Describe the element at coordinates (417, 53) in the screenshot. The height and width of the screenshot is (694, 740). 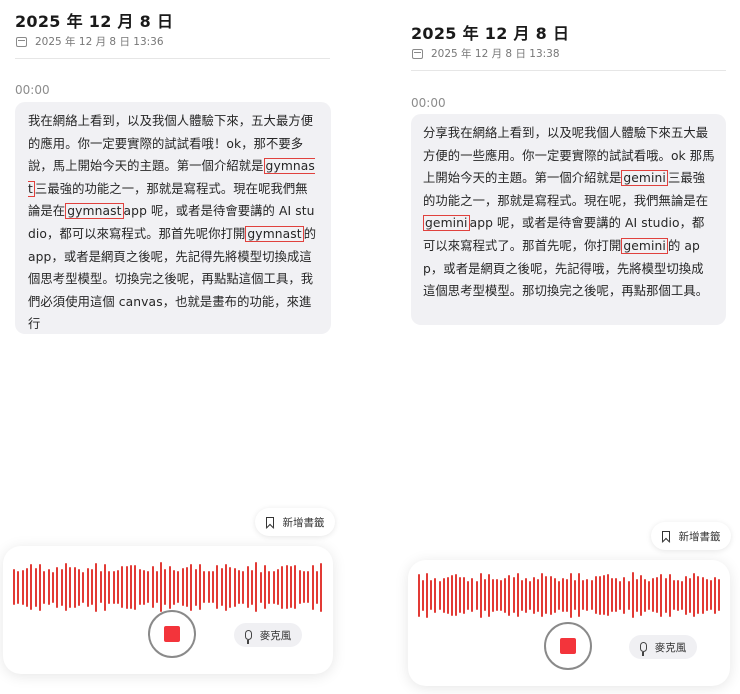
I see `calendar-icon` at that location.